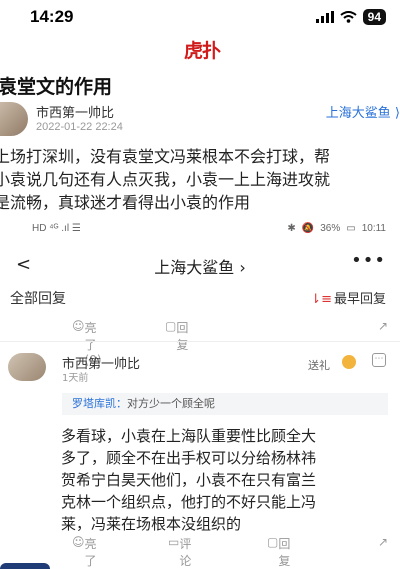 Image resolution: width=400 pixels, height=569 pixels. I want to click on like-button: ☺ 亮了(-1), so click(84, 551).